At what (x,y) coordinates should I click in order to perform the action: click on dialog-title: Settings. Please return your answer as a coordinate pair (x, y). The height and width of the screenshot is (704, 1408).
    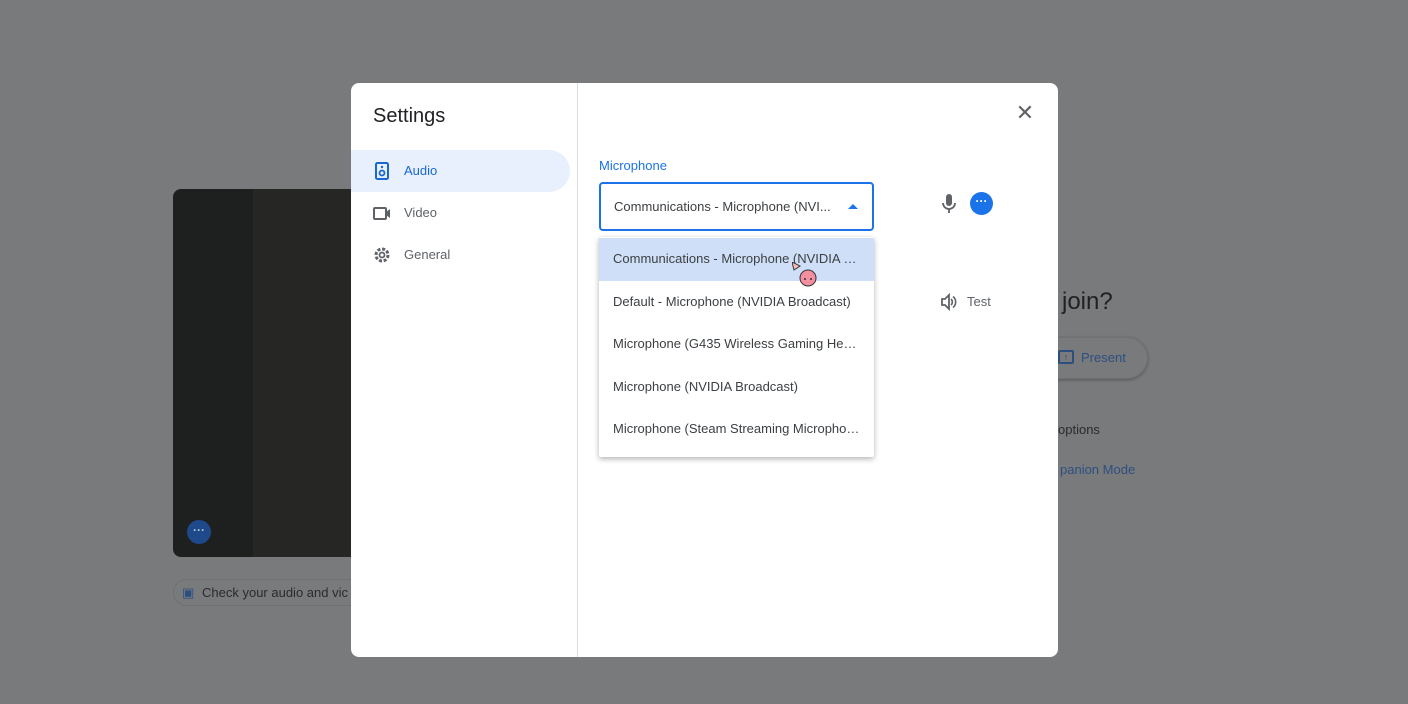
    Looking at the image, I should click on (409, 116).